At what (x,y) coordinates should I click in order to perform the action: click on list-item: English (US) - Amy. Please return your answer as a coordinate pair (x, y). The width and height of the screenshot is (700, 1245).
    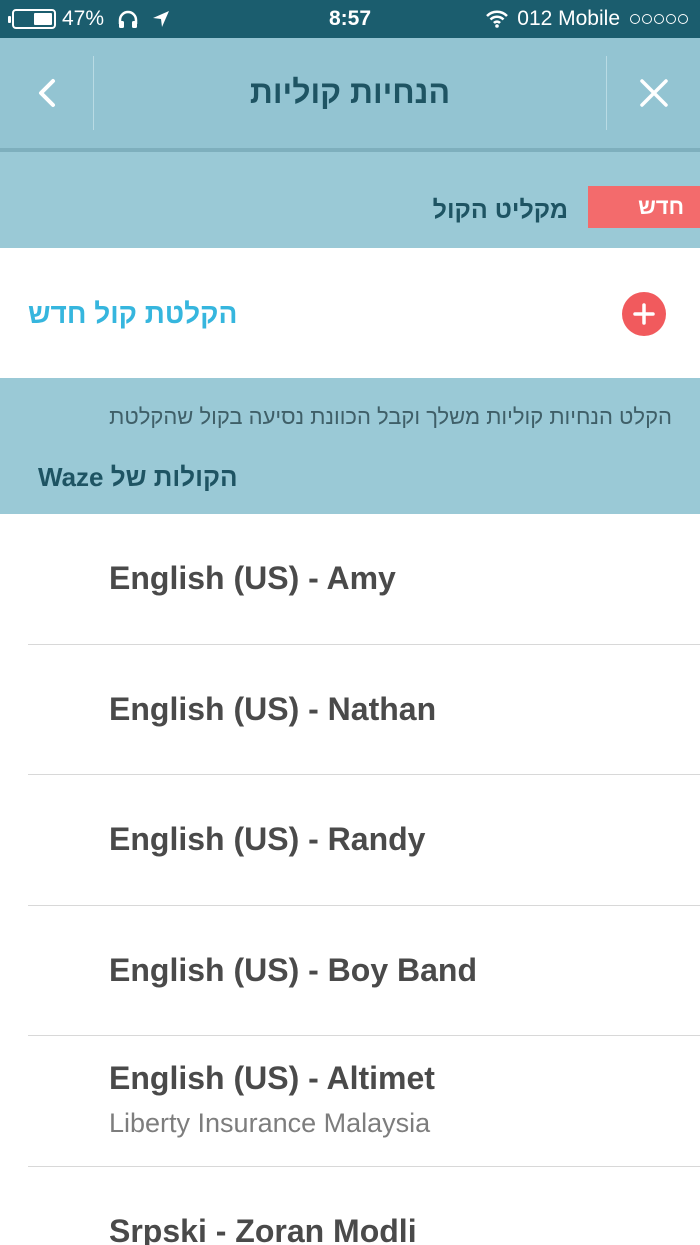
    Looking at the image, I should click on (364, 579).